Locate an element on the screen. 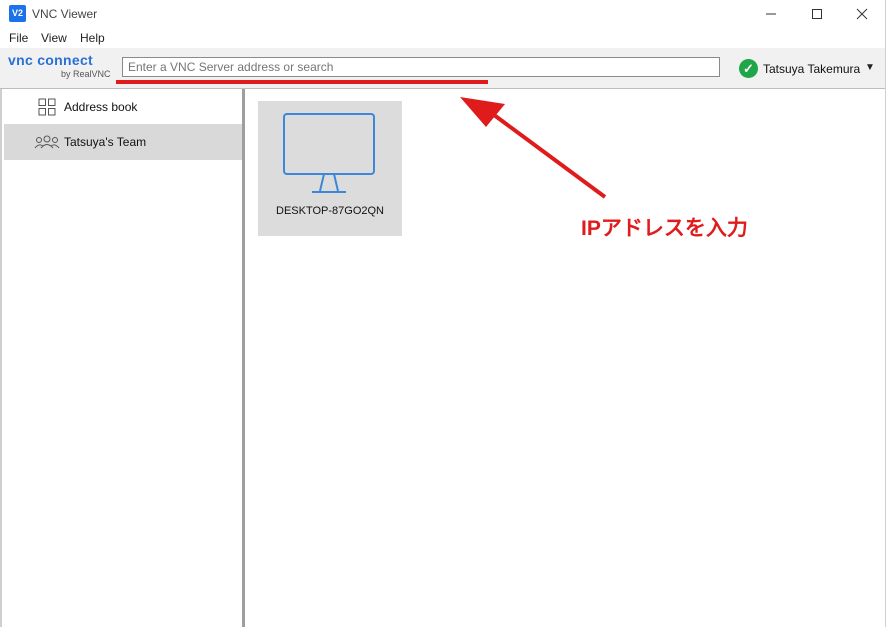 The image size is (888, 627). monitor-icon is located at coordinates (329, 153).